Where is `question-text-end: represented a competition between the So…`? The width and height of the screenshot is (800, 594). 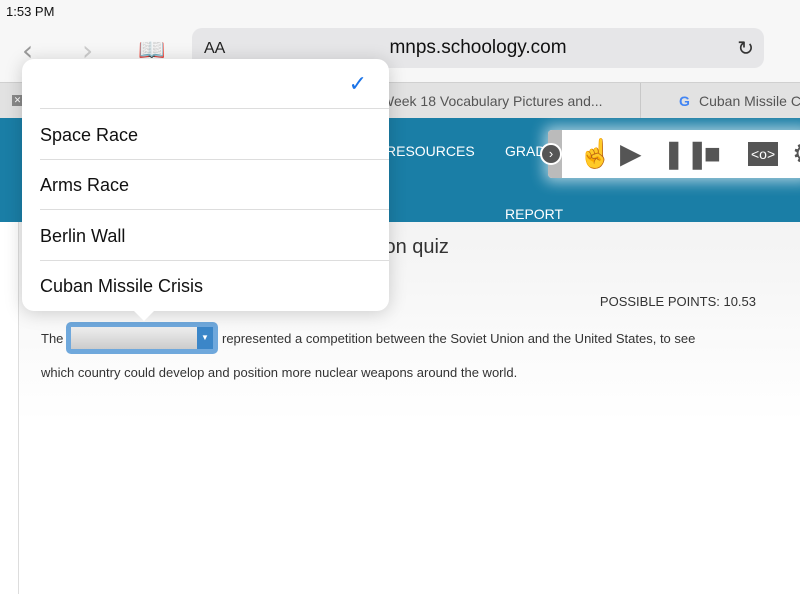 question-text-end: represented a competition between the So… is located at coordinates (459, 338).